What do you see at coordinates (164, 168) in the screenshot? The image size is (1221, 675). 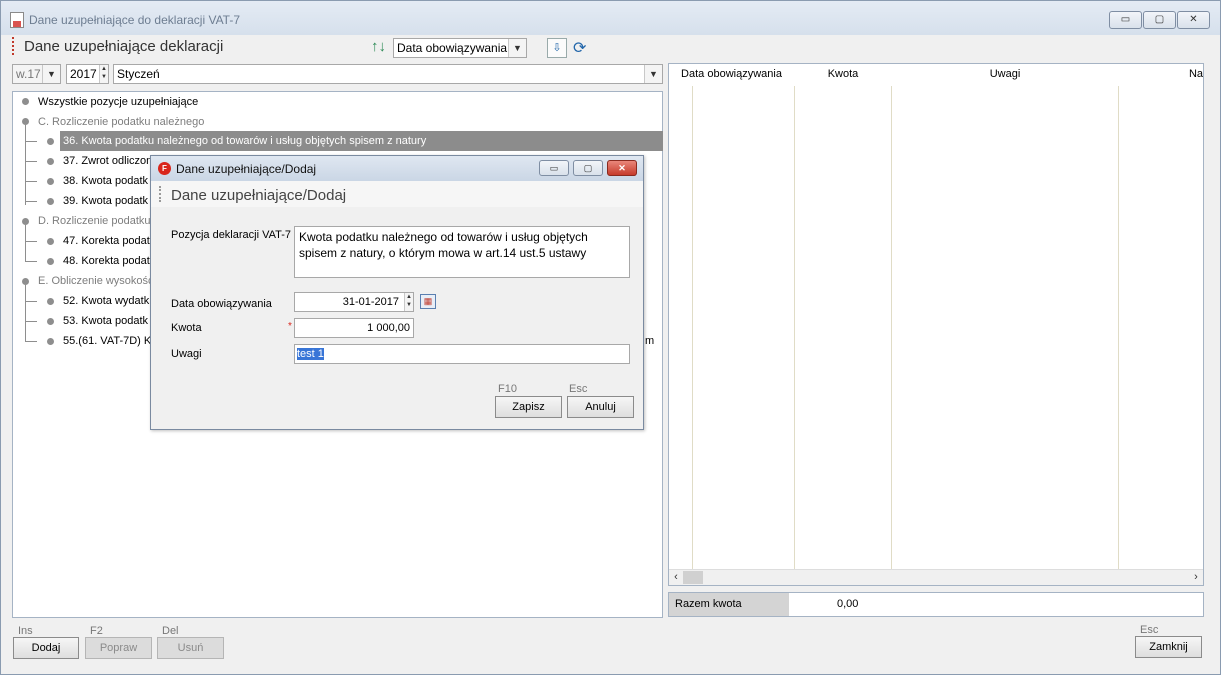 I see `app-logo-icon: F` at bounding box center [164, 168].